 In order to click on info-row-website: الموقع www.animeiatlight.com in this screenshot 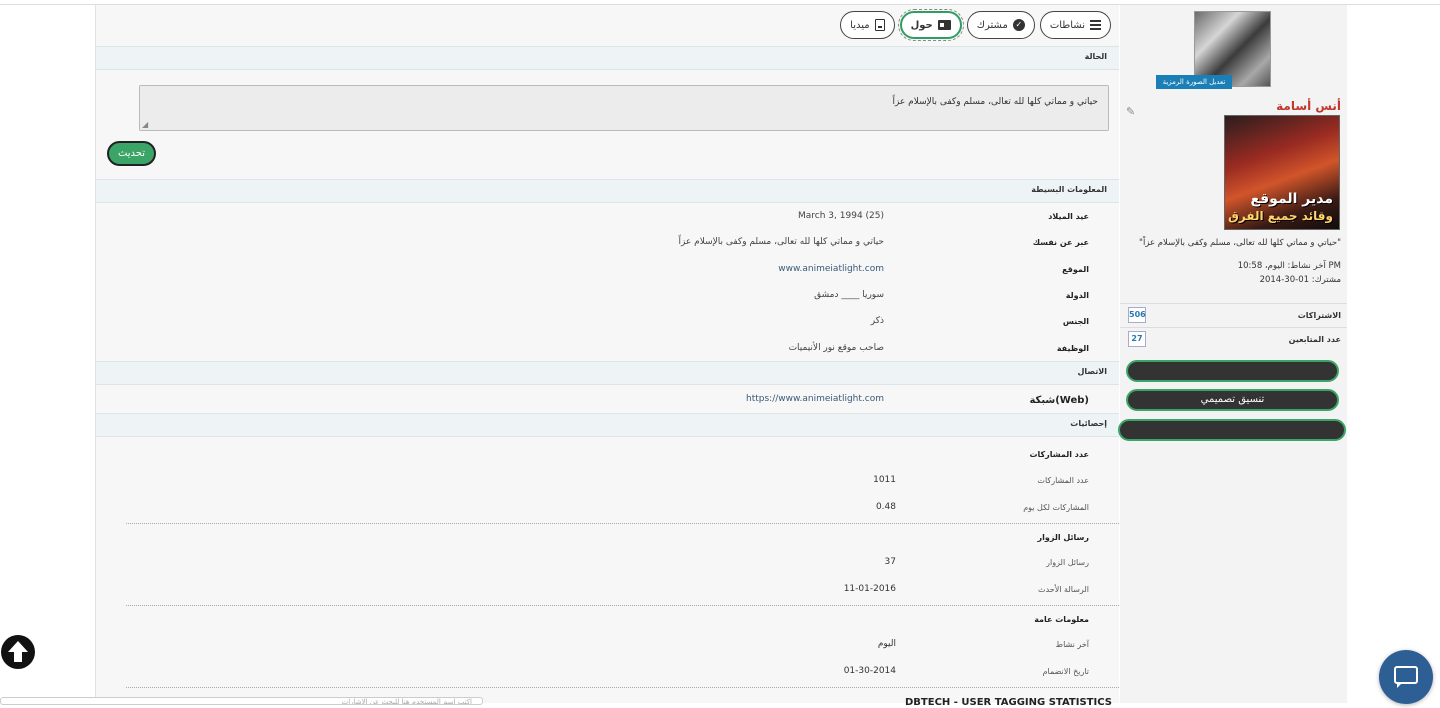, I will do `click(607, 271)`.